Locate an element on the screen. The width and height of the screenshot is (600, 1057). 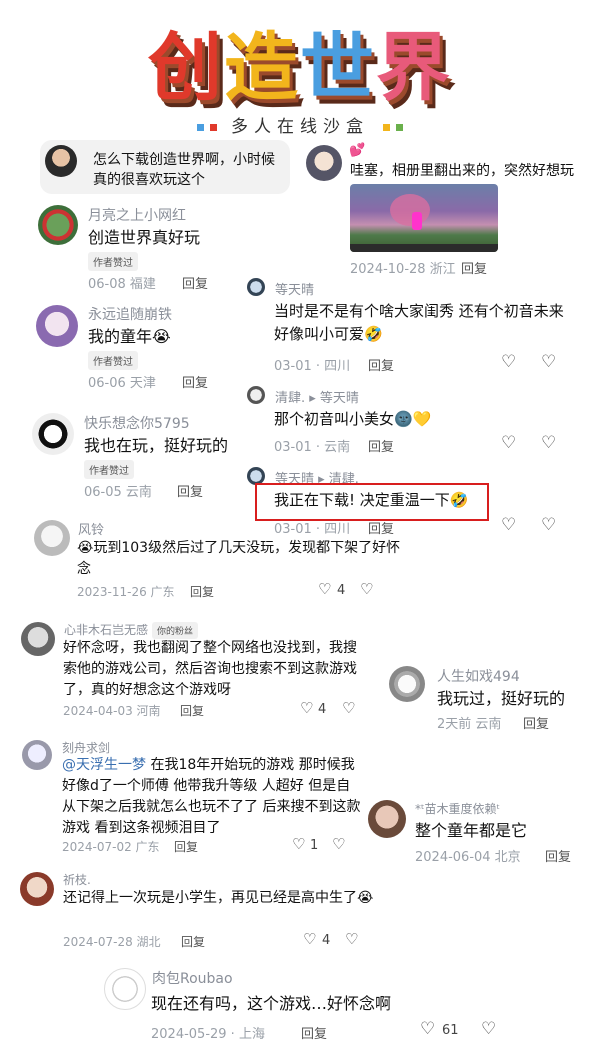
fan-badge: 你的粉丝 is located at coordinates (175, 630).